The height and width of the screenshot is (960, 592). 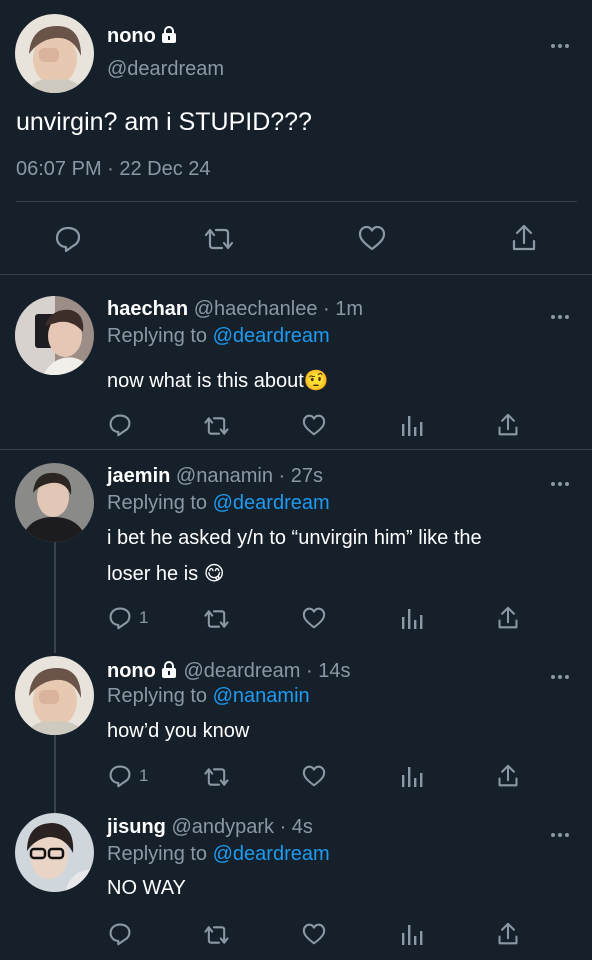 What do you see at coordinates (164, 122) in the screenshot?
I see `tweet-text: unvirgin? am i STUPID???` at bounding box center [164, 122].